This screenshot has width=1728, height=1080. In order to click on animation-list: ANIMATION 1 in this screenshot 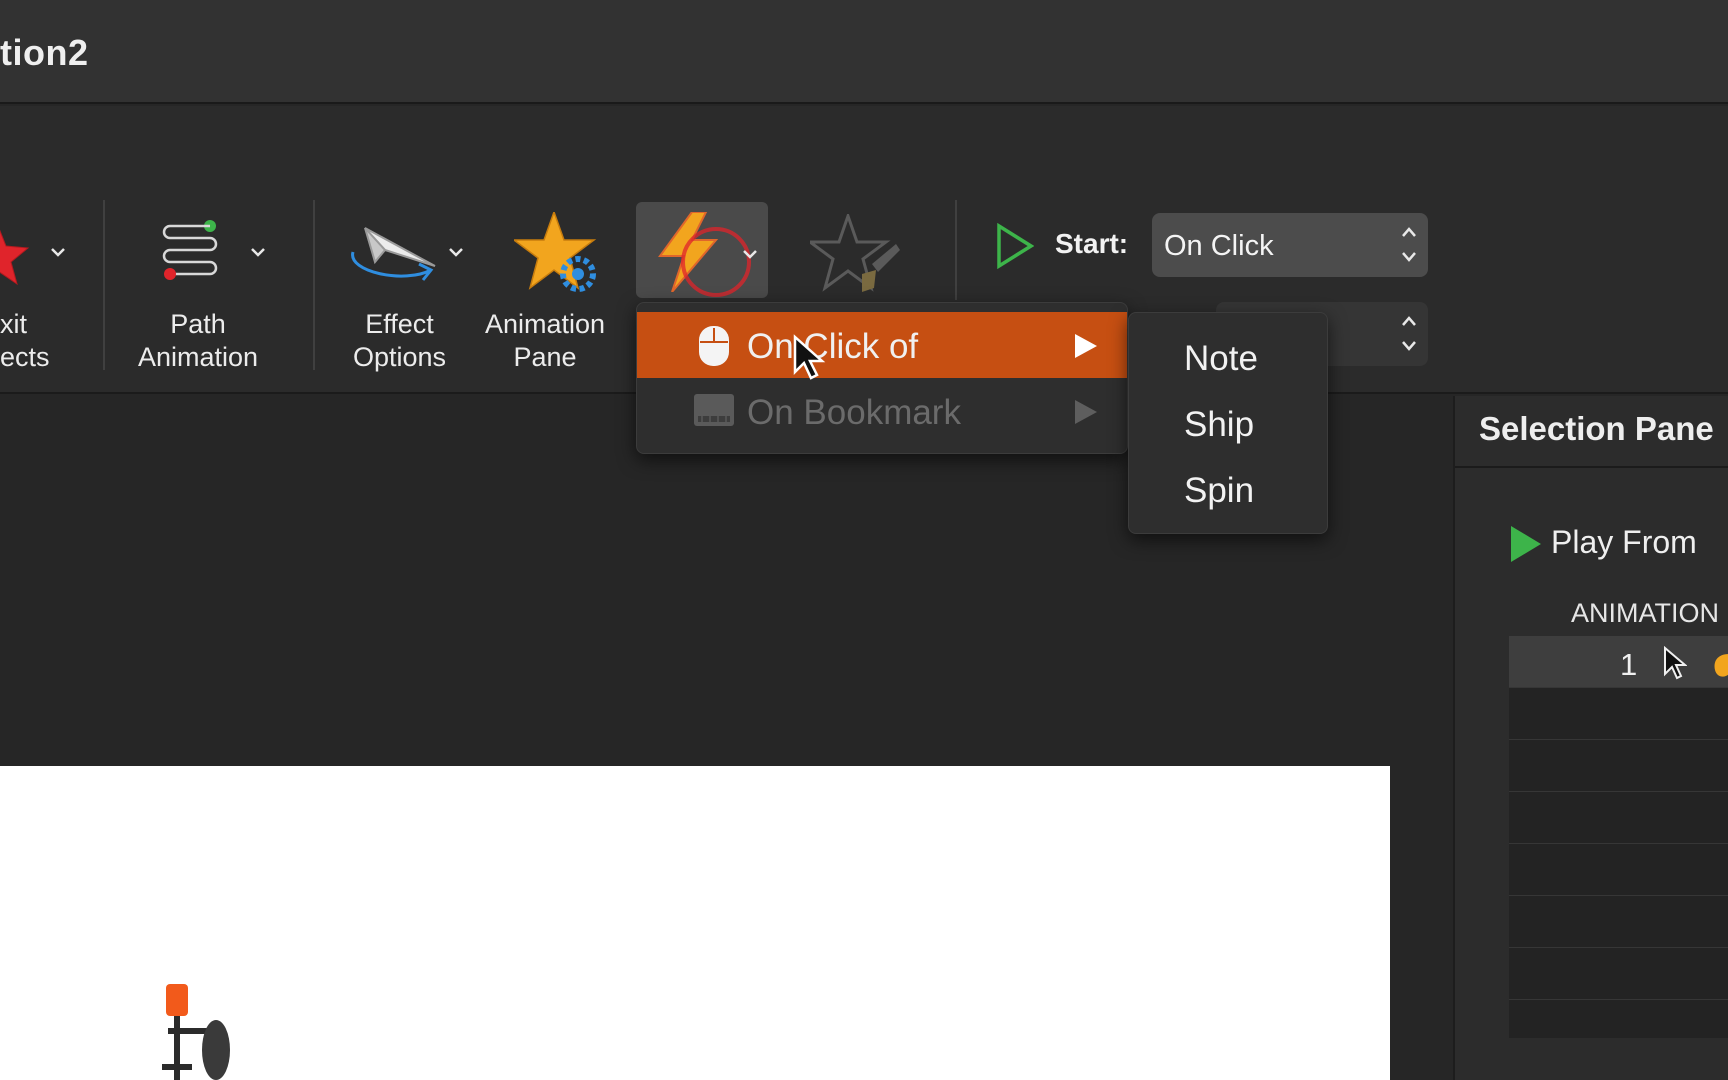, I will do `click(1618, 812)`.